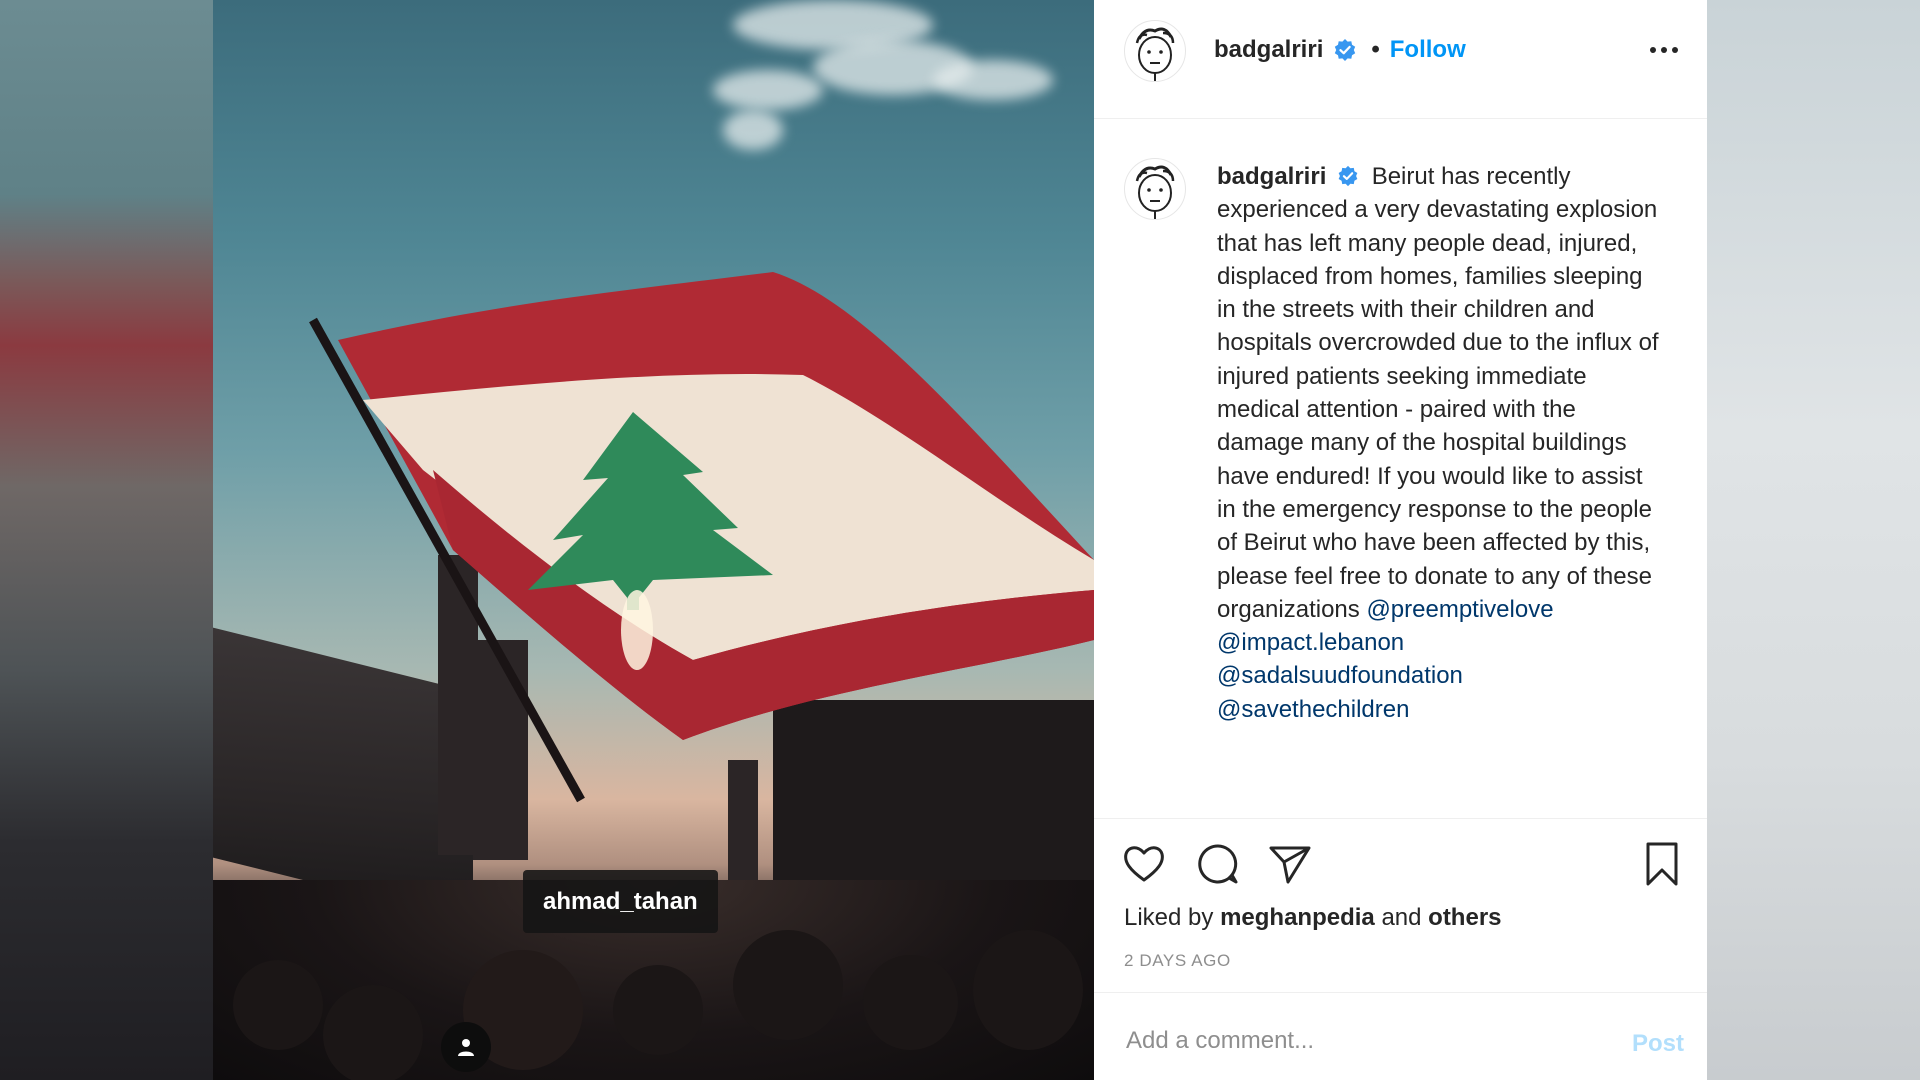 This screenshot has height=1080, width=1920. Describe the element at coordinates (1268, 50) in the screenshot. I see `header-username: badgalriri` at that location.